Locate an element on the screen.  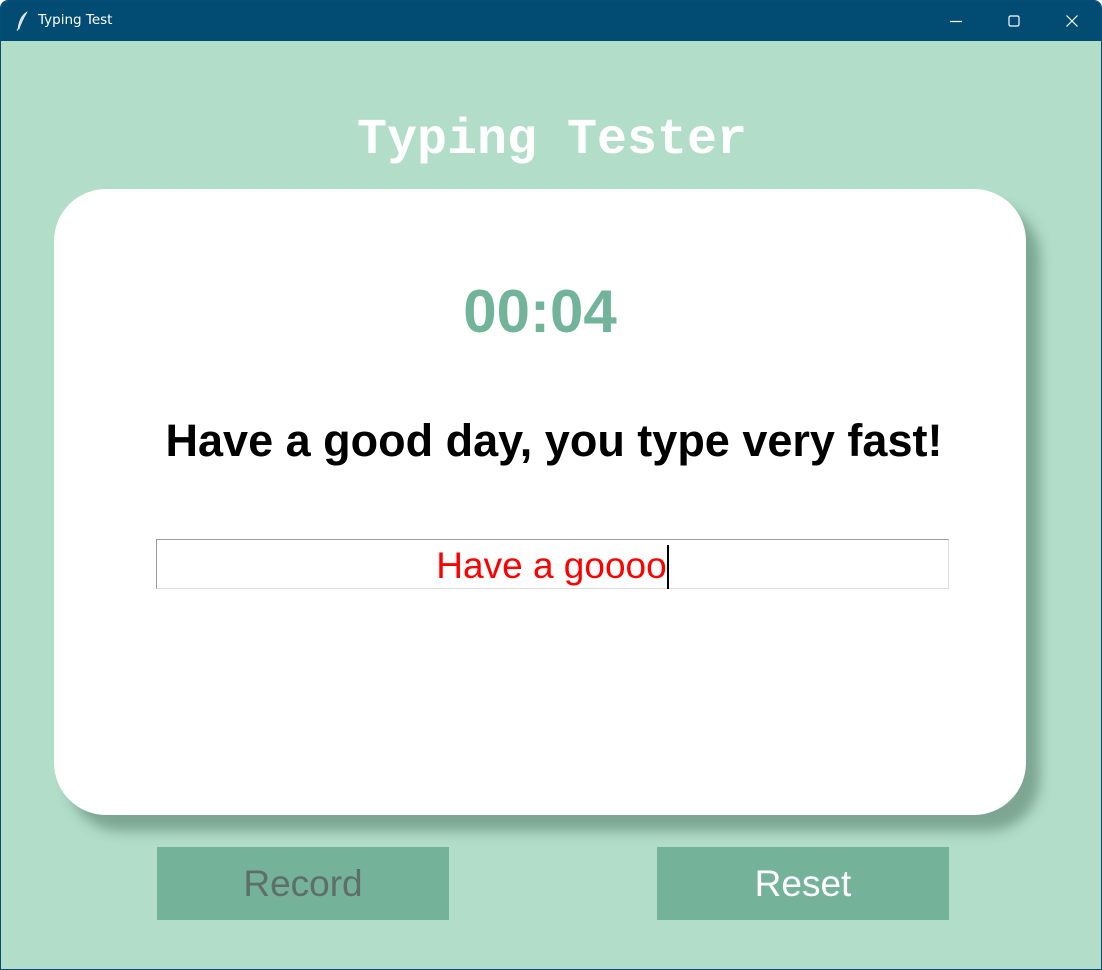
reset-button: Reset is located at coordinates (803, 883).